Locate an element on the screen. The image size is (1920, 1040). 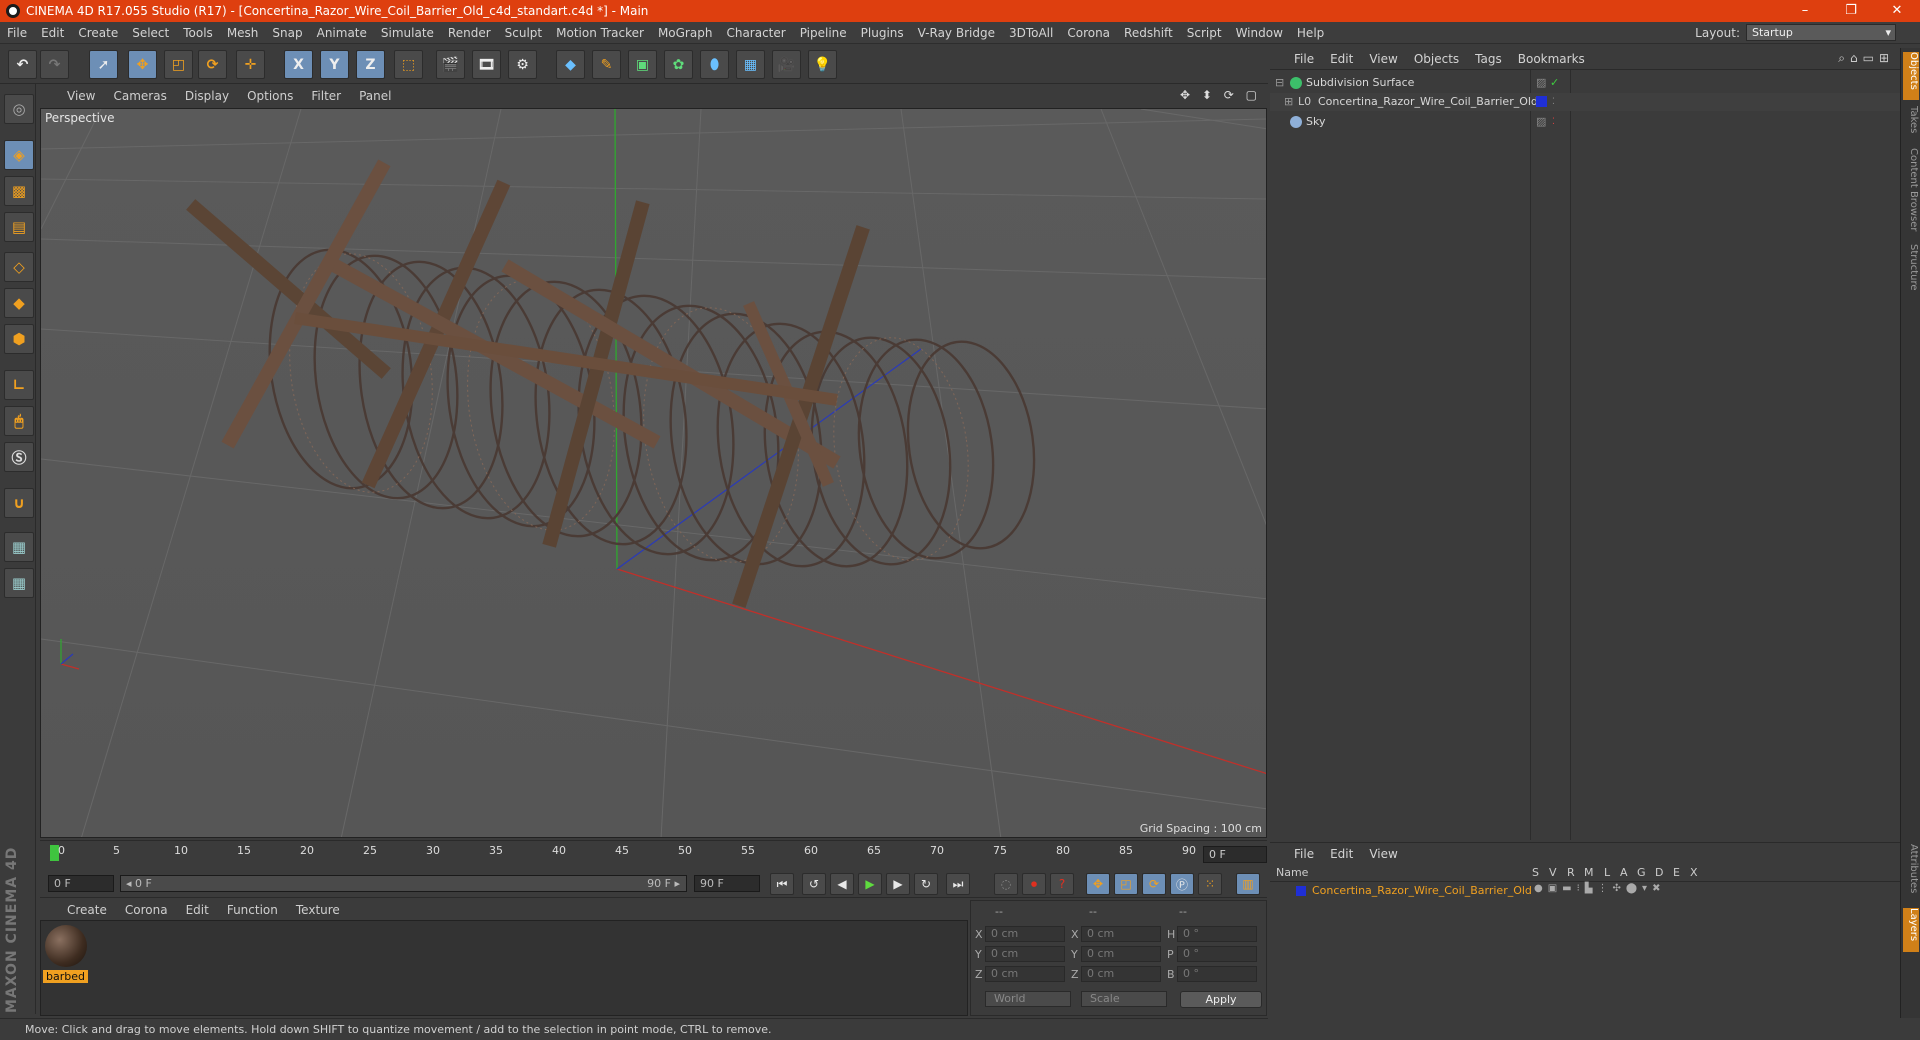
current-frame-field: 0 F is located at coordinates (1235, 854).